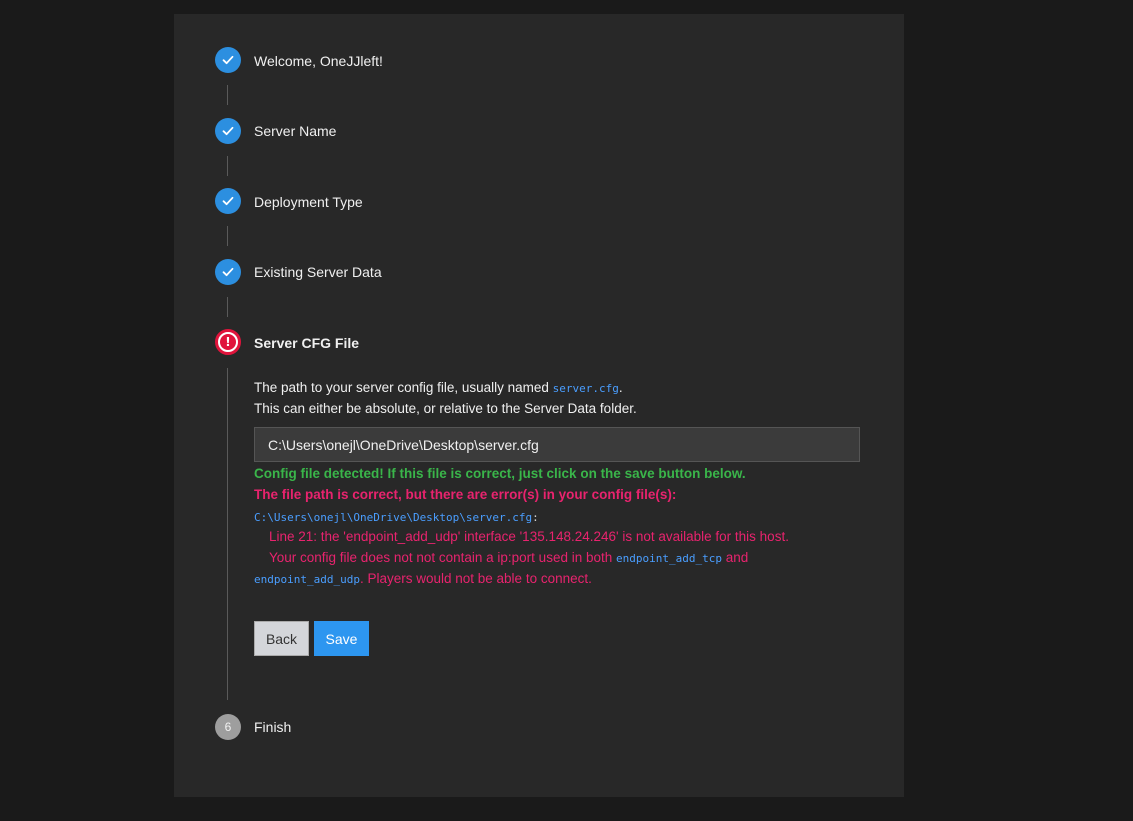 The image size is (1133, 821). Describe the element at coordinates (341, 638) in the screenshot. I see `save-button: Save` at that location.